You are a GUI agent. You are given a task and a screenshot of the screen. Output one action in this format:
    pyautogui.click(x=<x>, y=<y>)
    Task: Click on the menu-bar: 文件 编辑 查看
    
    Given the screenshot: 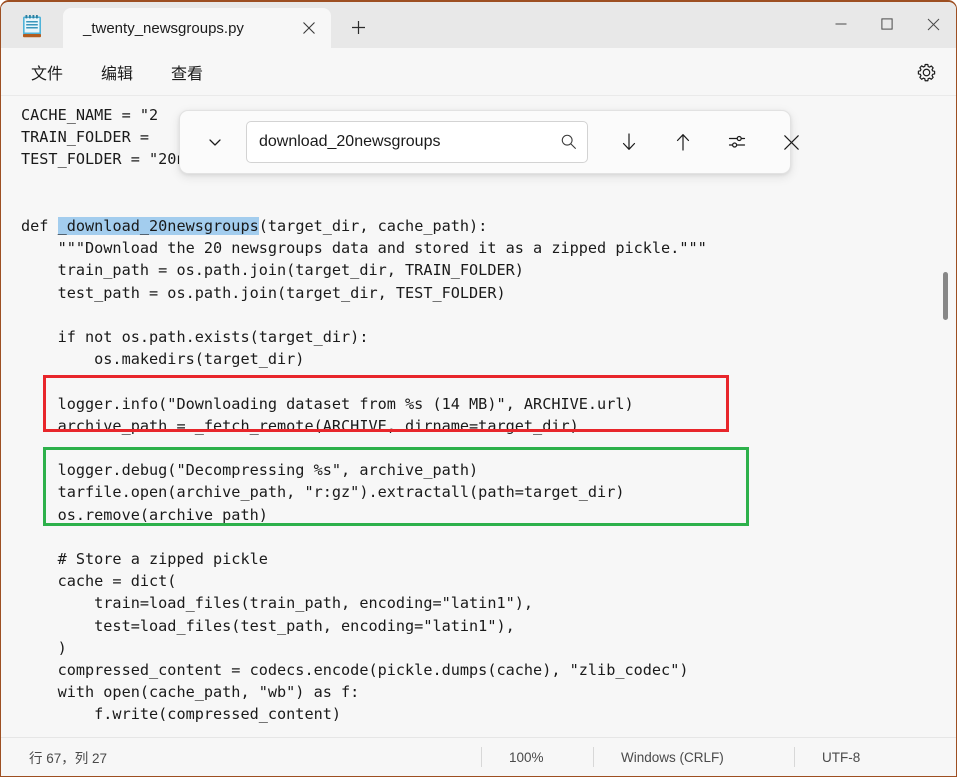 What is the action you would take?
    pyautogui.click(x=478, y=72)
    